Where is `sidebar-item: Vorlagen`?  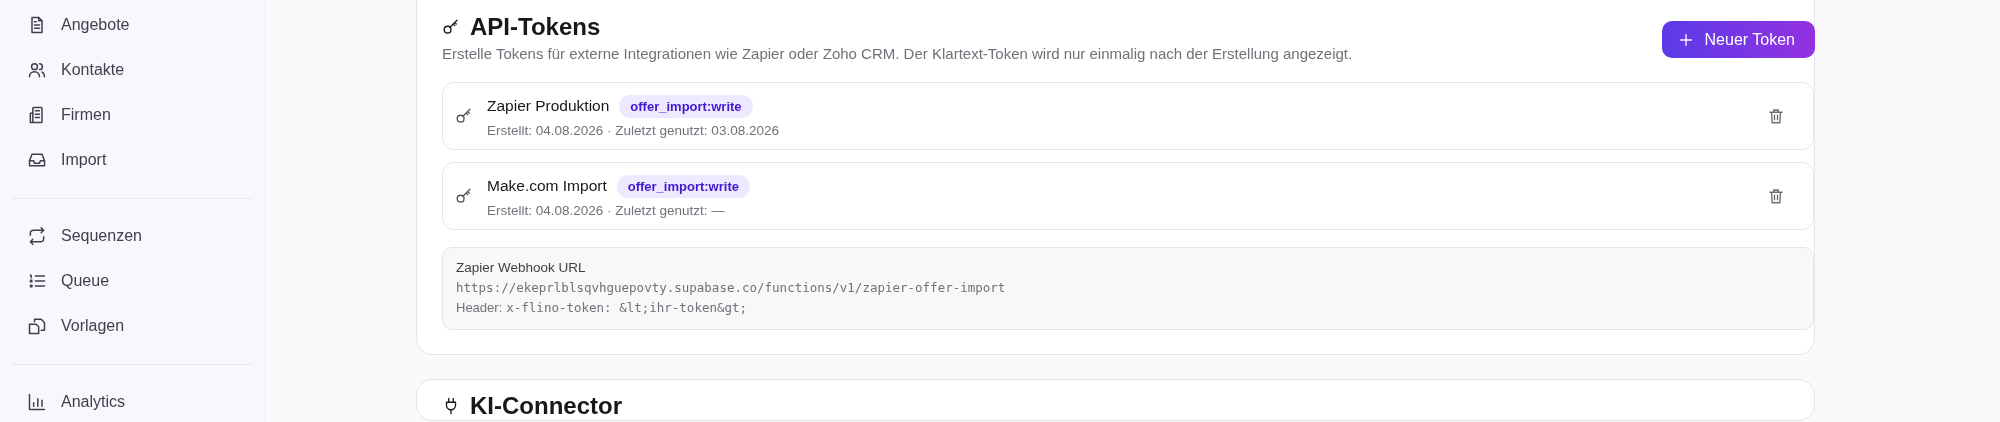 sidebar-item: Vorlagen is located at coordinates (132, 325).